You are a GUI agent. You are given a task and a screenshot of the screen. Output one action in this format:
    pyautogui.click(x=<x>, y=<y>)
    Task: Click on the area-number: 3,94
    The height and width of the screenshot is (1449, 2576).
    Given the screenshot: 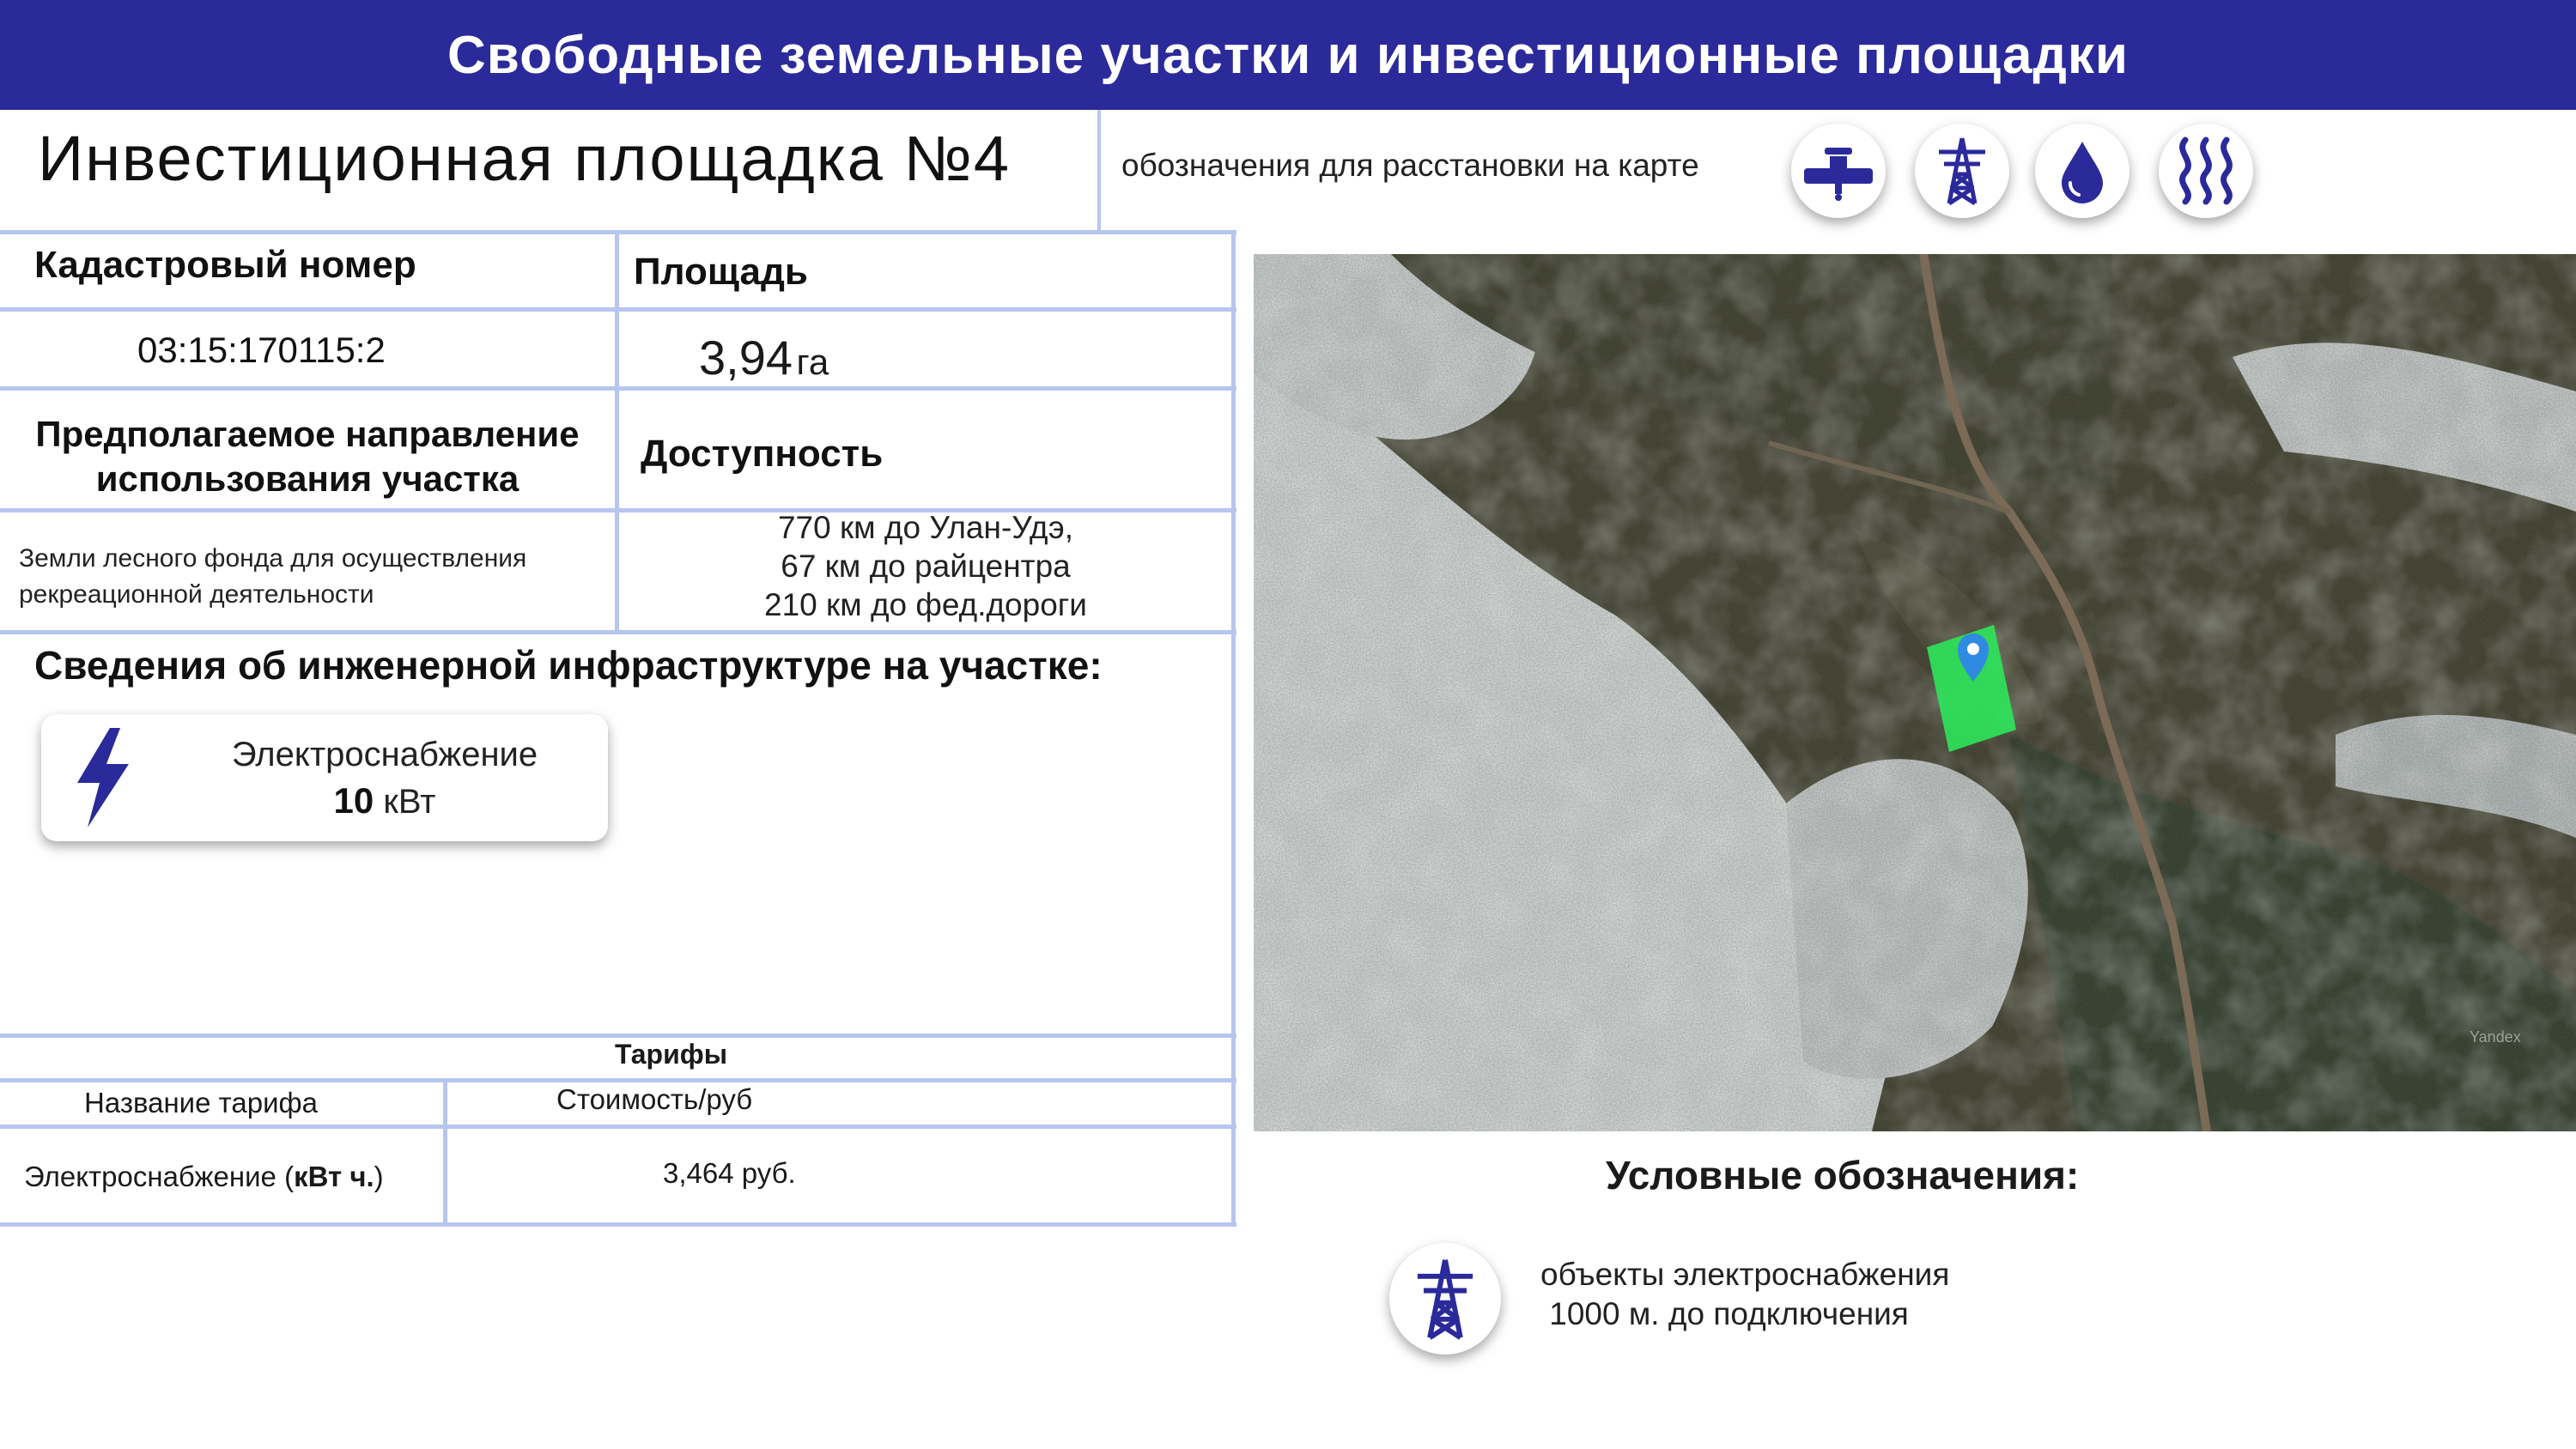 What is the action you would take?
    pyautogui.click(x=746, y=357)
    